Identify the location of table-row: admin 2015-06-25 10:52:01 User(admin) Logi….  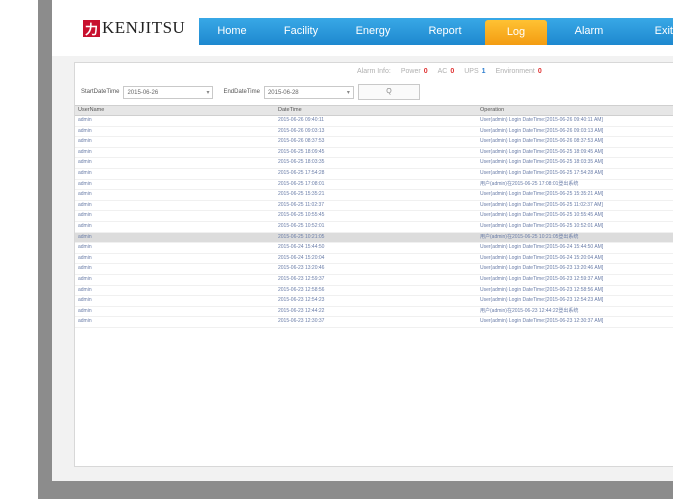
(374, 227).